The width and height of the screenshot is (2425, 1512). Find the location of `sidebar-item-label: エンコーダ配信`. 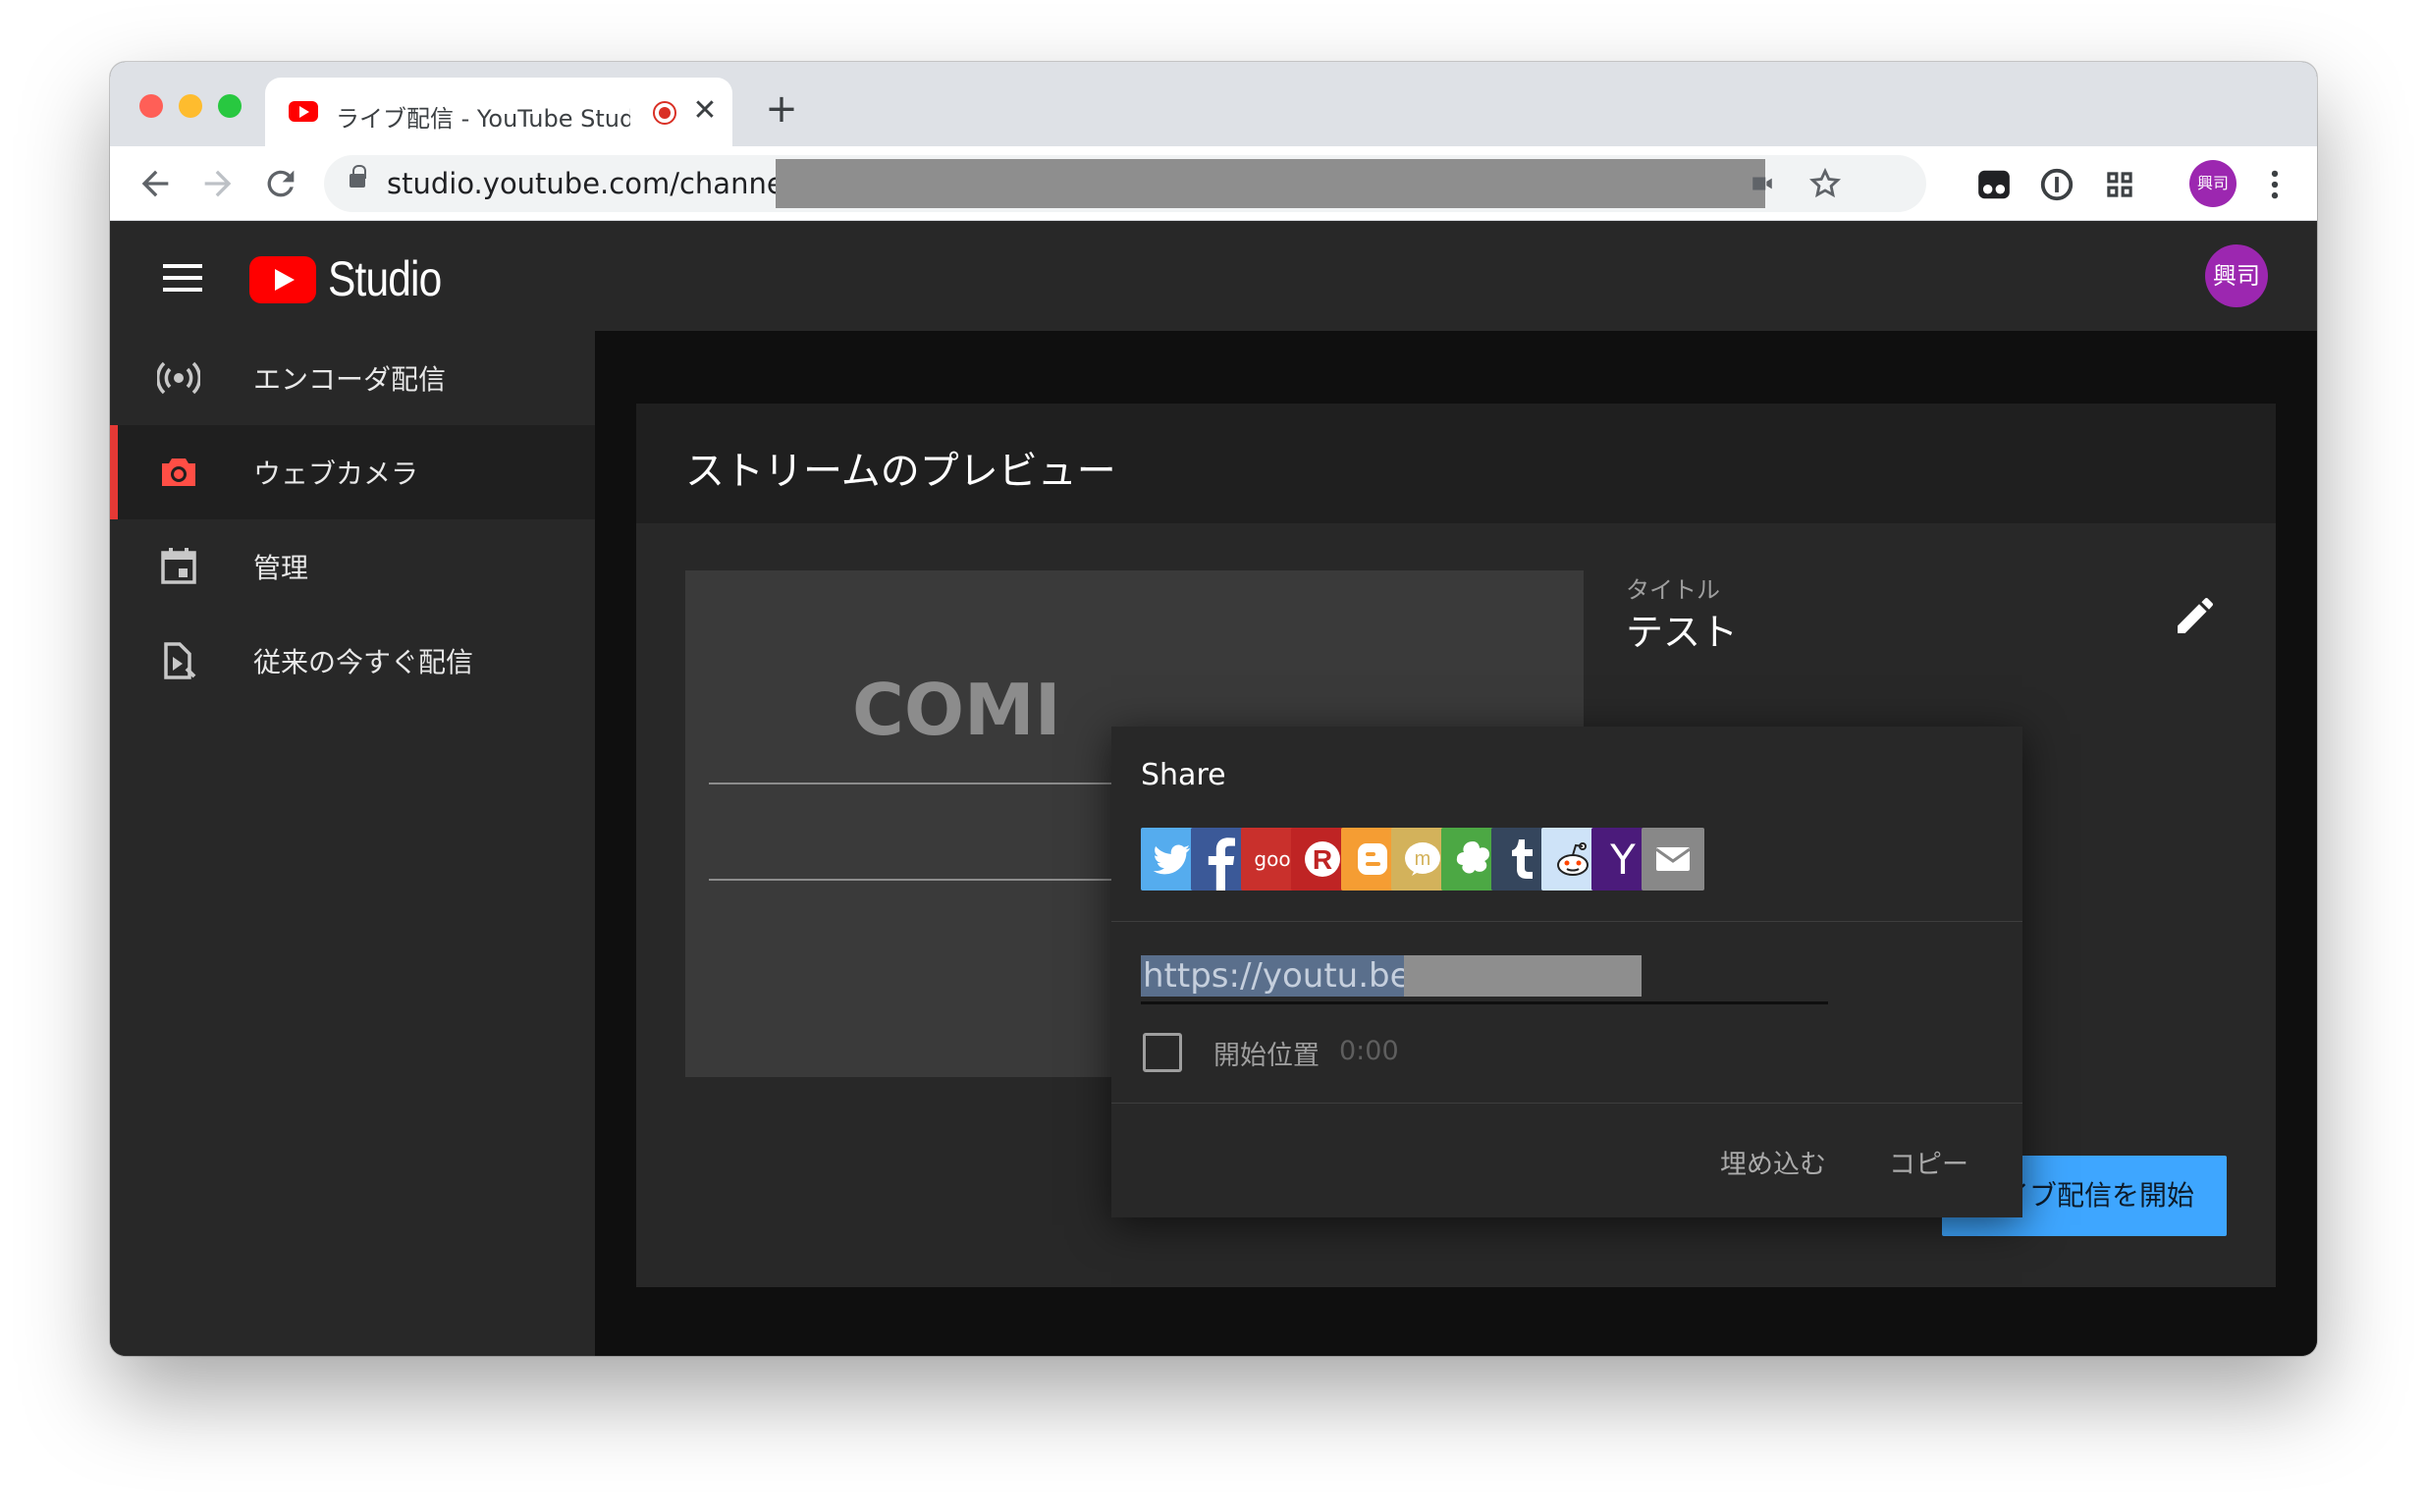

sidebar-item-label: エンコーダ配信 is located at coordinates (350, 380).